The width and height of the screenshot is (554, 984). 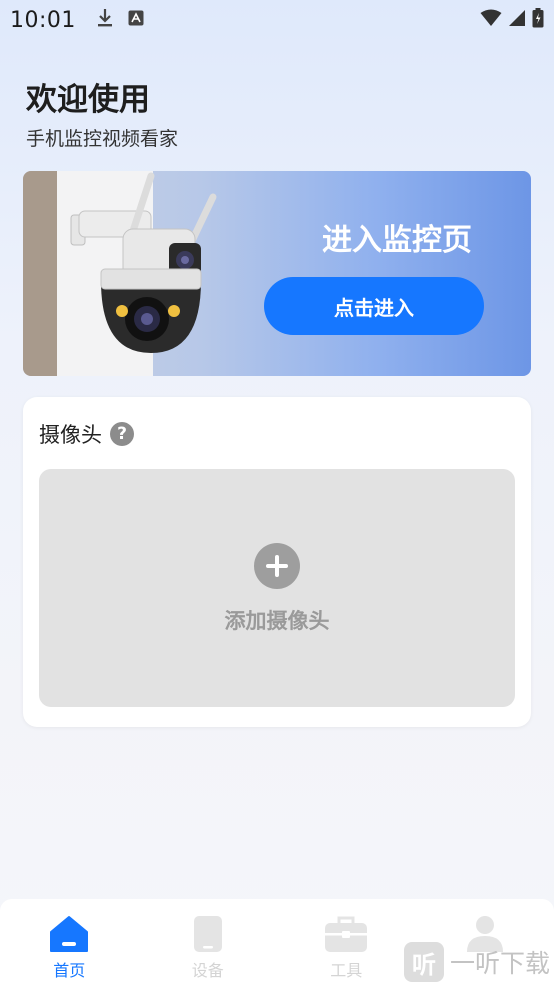 I want to click on home-icon, so click(x=69, y=934).